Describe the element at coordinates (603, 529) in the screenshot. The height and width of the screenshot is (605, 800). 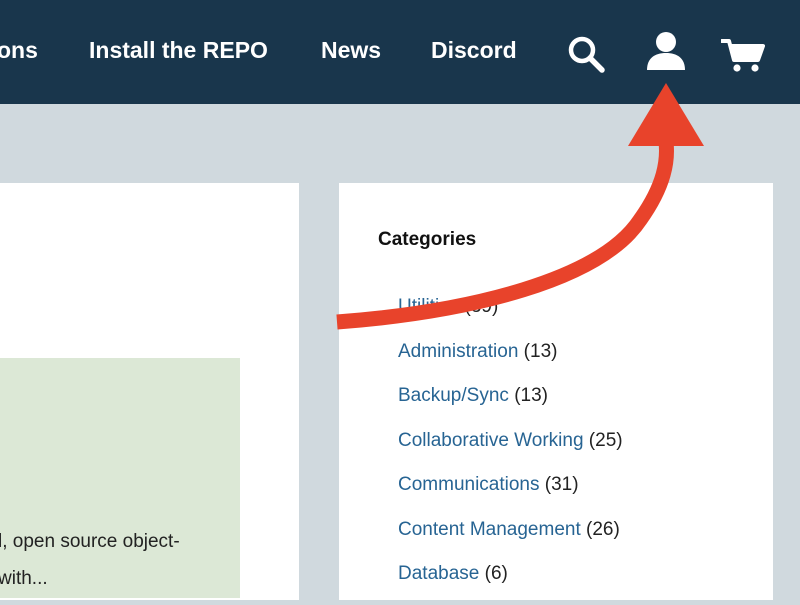
I see `category-count: (26)` at that location.